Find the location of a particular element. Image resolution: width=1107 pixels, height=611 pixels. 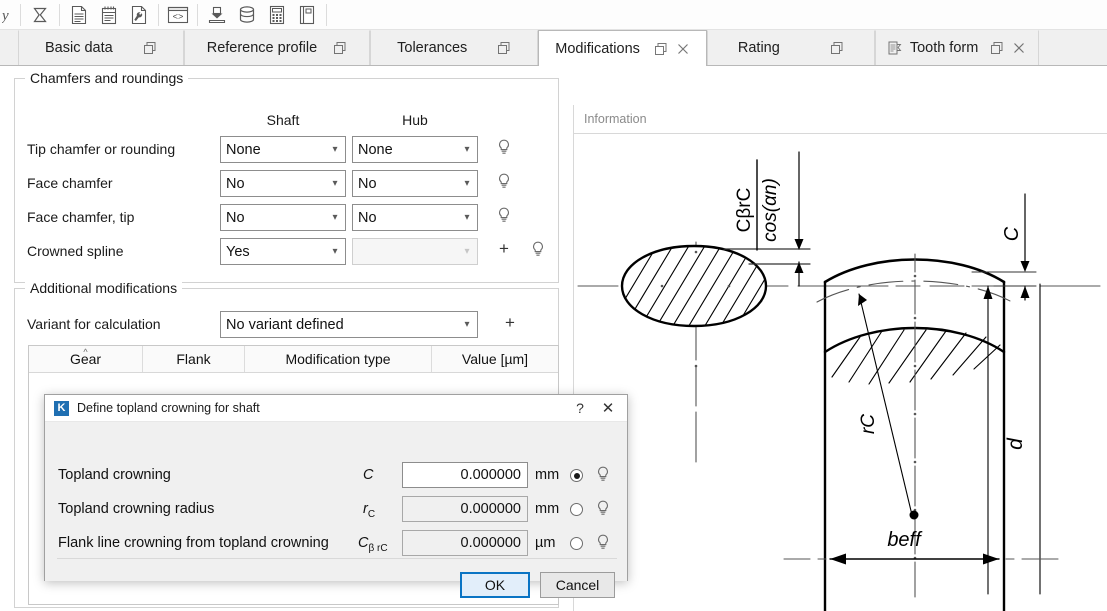

label-topland-crowning-radius: Topland crowning radius is located at coordinates (136, 509).